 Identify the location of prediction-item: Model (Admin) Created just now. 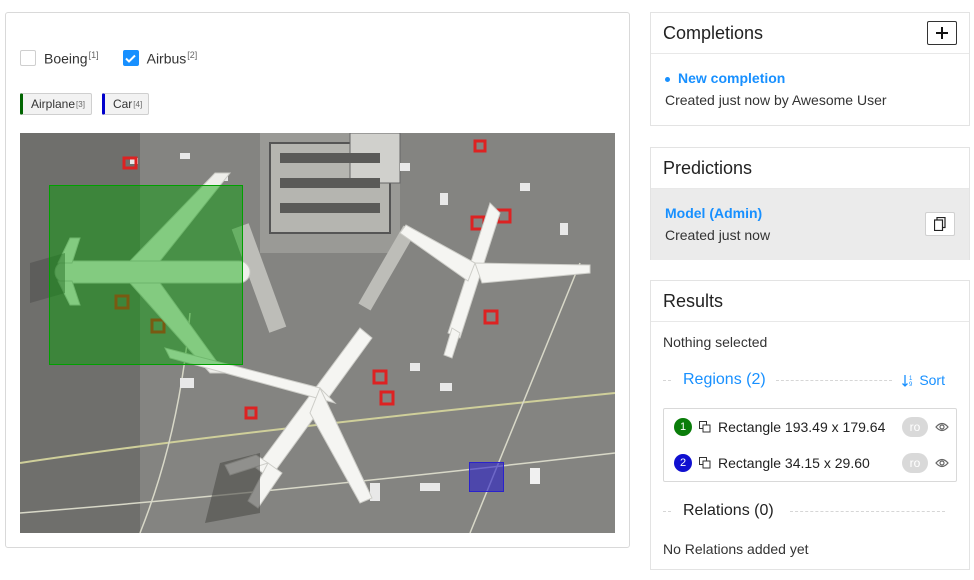
(810, 224).